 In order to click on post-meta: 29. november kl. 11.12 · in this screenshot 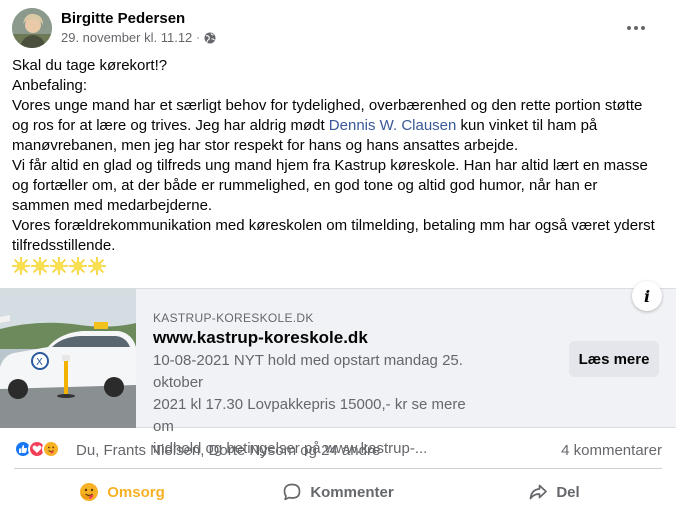, I will do `click(138, 37)`.